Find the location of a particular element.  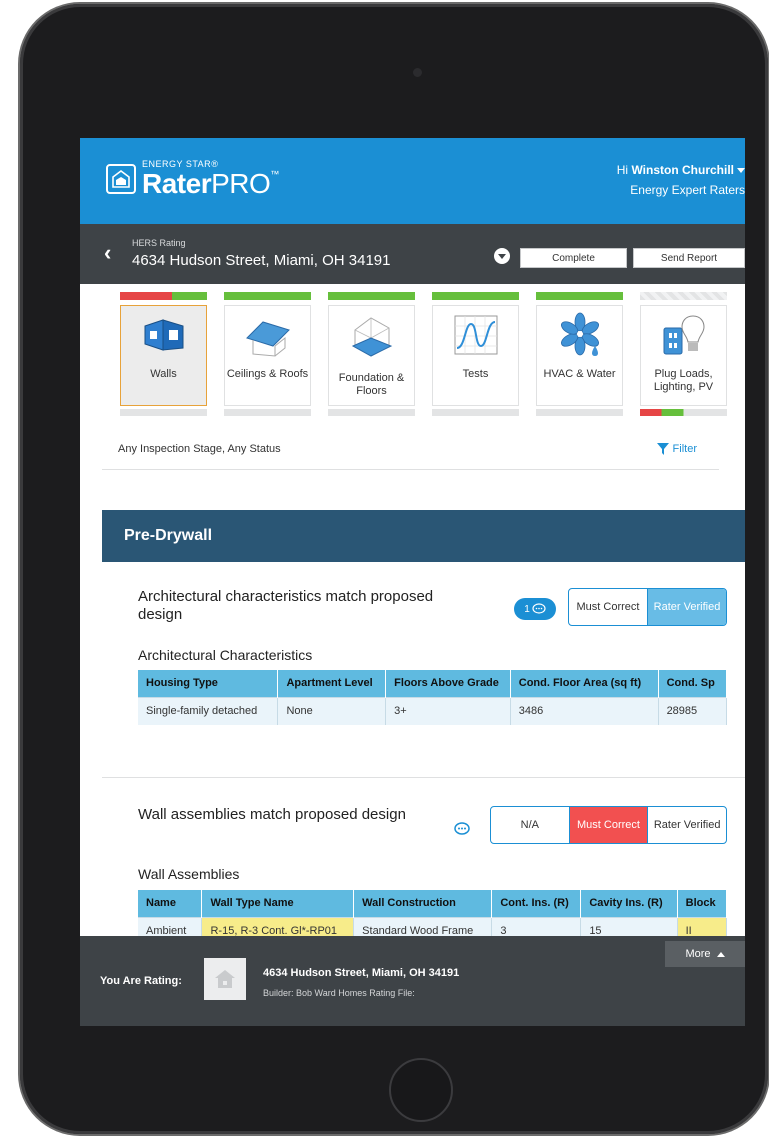

roof-icon is located at coordinates (268, 339).